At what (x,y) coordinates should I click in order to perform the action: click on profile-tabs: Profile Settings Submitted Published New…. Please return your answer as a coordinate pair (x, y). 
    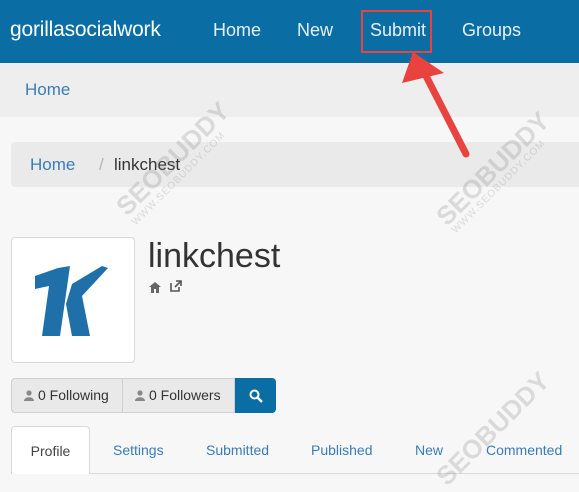
    Looking at the image, I should click on (289, 449).